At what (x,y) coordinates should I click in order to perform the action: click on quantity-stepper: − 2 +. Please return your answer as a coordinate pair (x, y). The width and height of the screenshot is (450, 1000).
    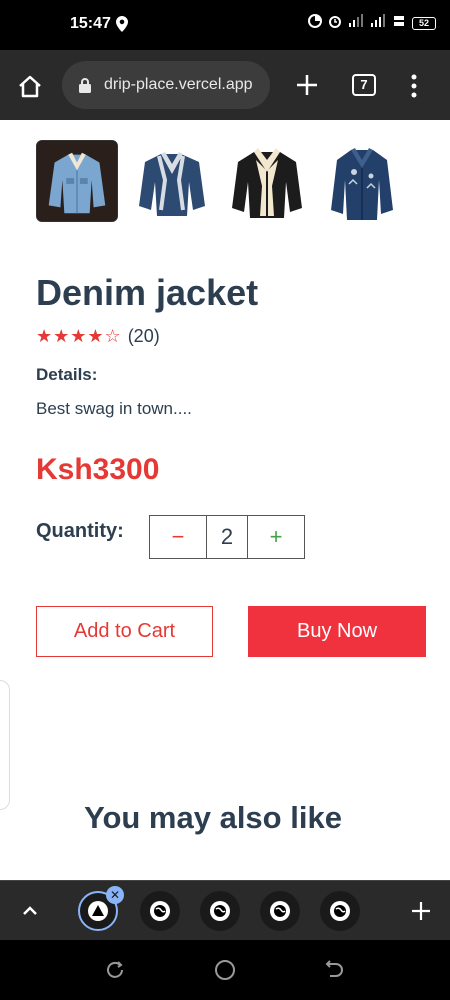
    Looking at the image, I should click on (227, 537).